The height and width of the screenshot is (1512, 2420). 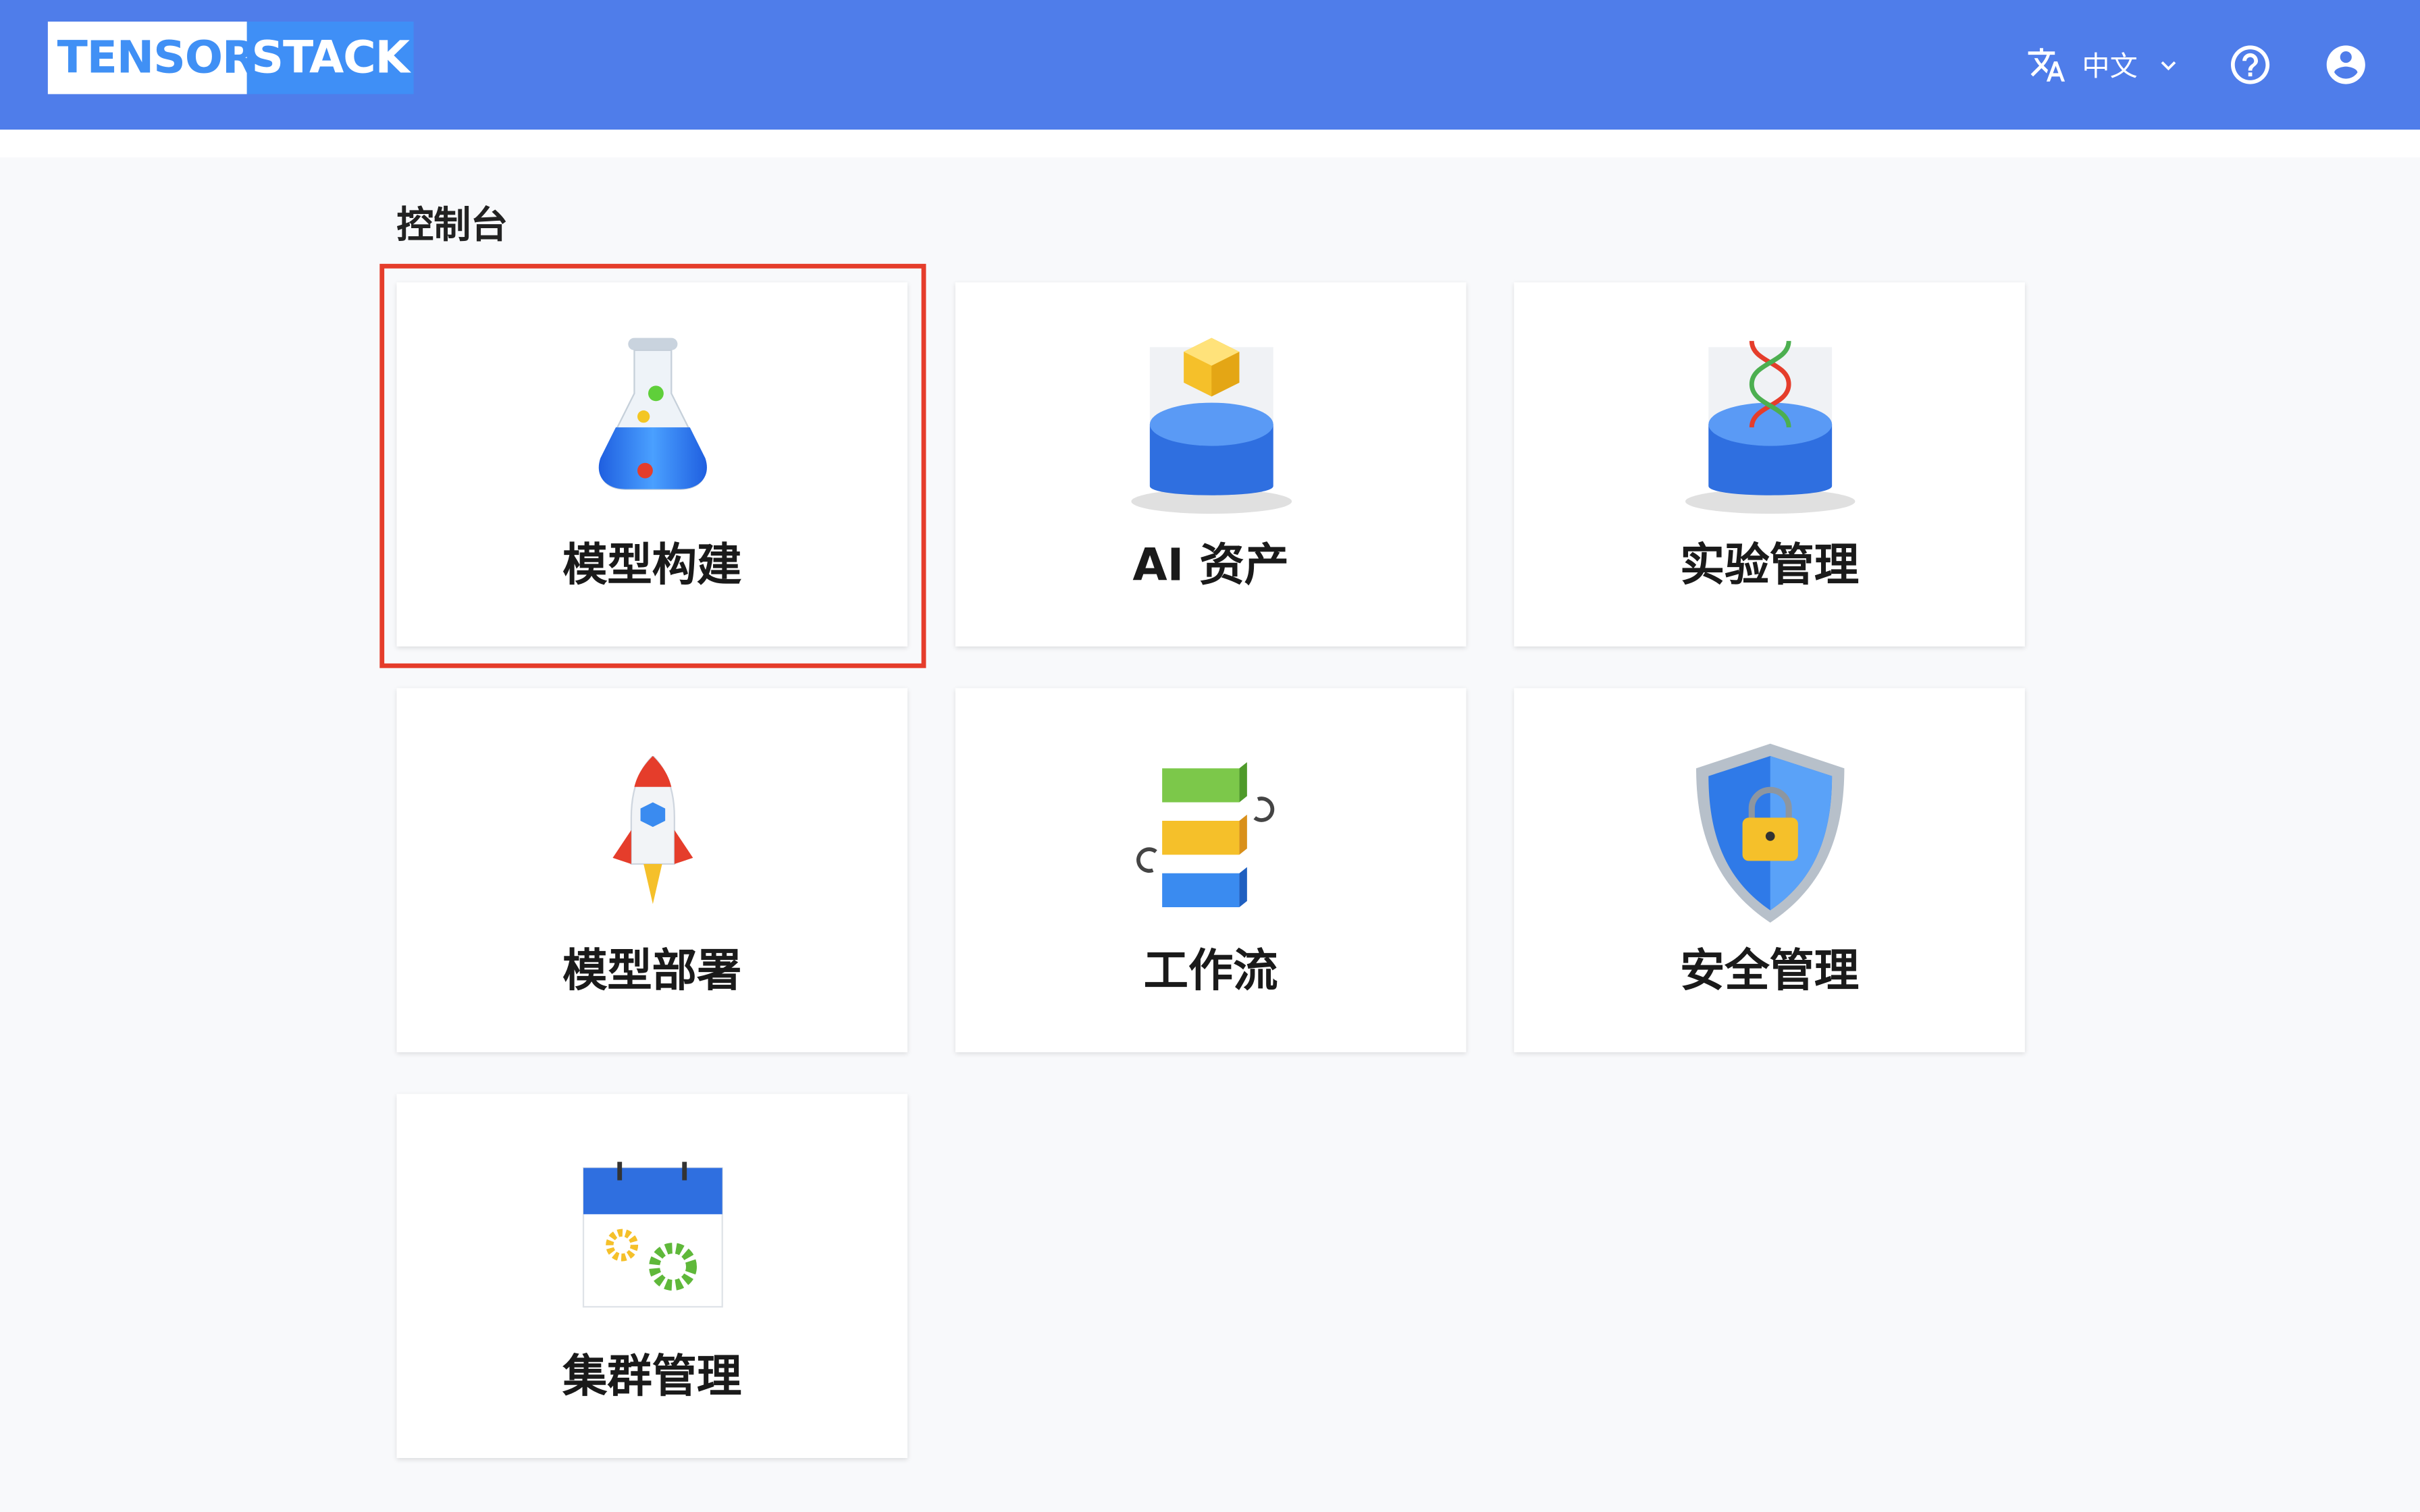 I want to click on chevron-down-icon, so click(x=2168, y=66).